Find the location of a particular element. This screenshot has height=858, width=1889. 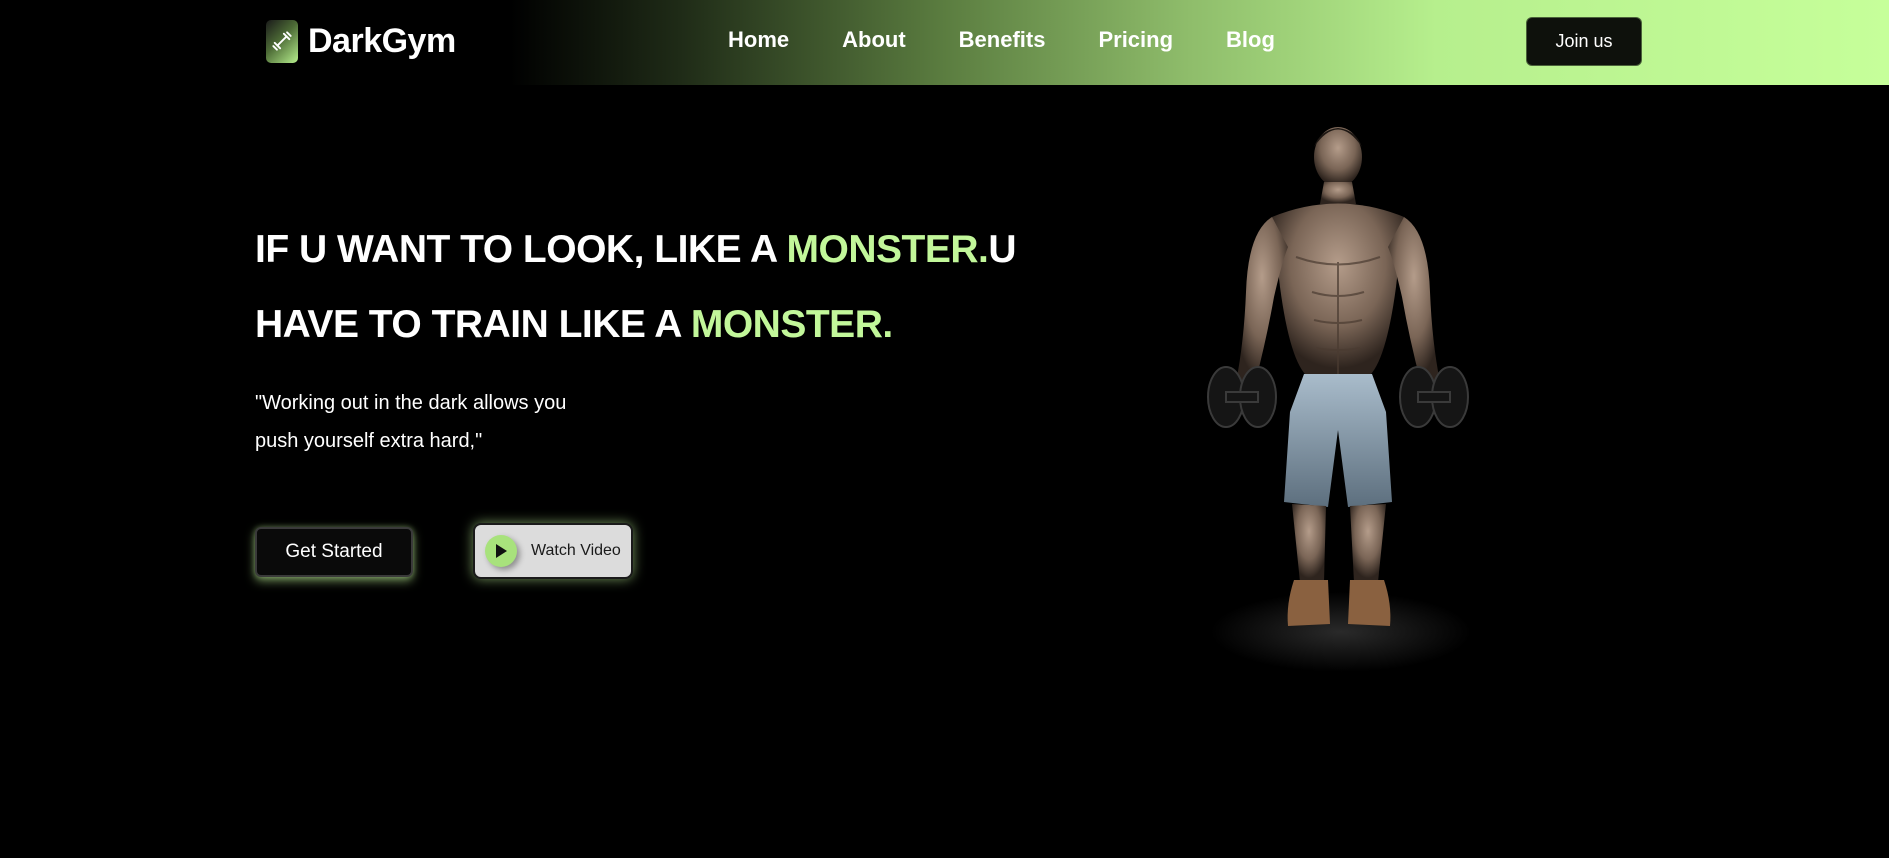

brand-name: DarkGym is located at coordinates (382, 40).